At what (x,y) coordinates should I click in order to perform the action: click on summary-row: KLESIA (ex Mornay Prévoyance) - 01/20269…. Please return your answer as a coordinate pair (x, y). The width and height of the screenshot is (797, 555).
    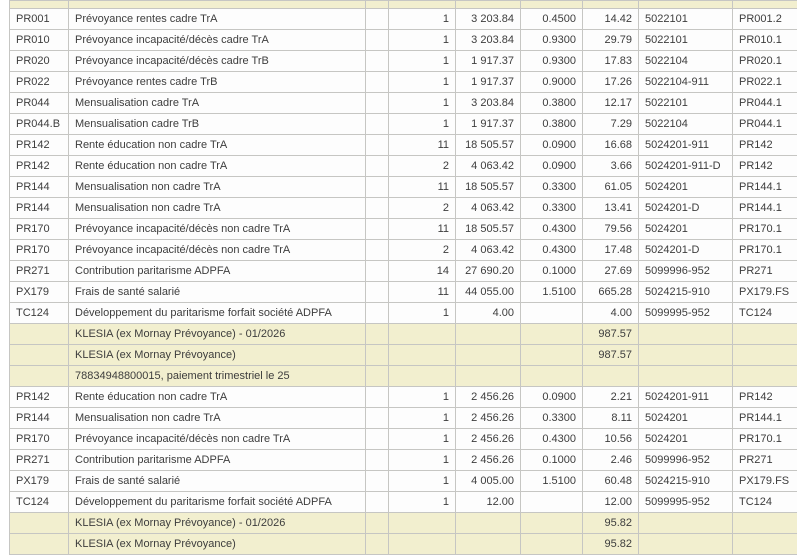
    Looking at the image, I should click on (403, 334).